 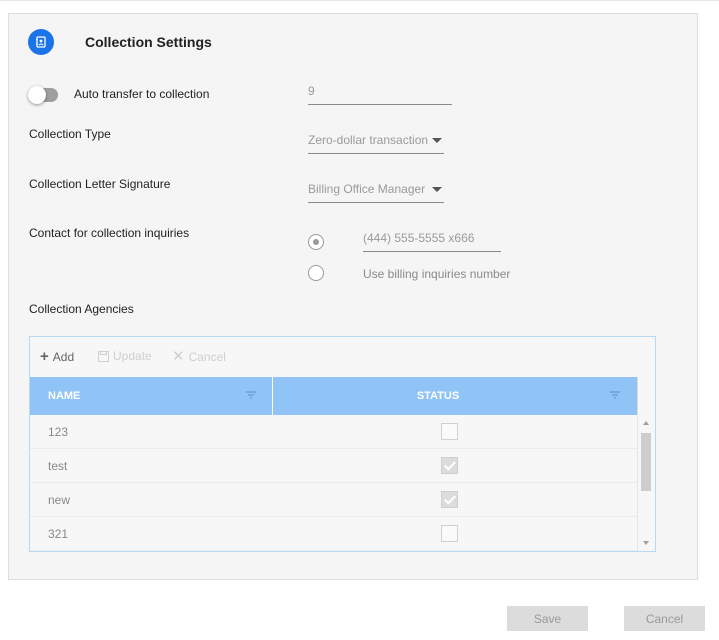 I want to click on billing-number-label: Use billing inquiries number, so click(x=437, y=274).